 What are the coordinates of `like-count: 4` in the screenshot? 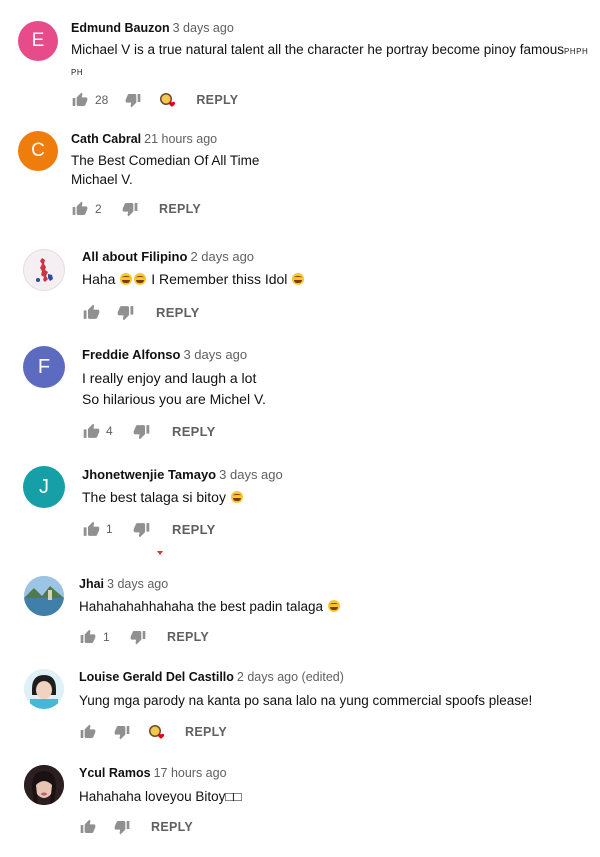 It's located at (109, 431).